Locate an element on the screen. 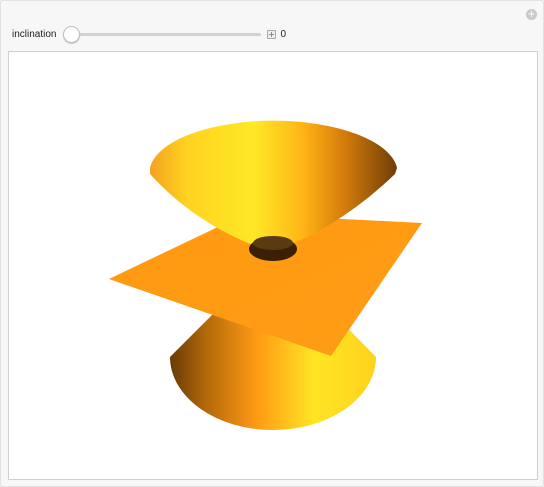  apex-cap-shadow is located at coordinates (273, 243).